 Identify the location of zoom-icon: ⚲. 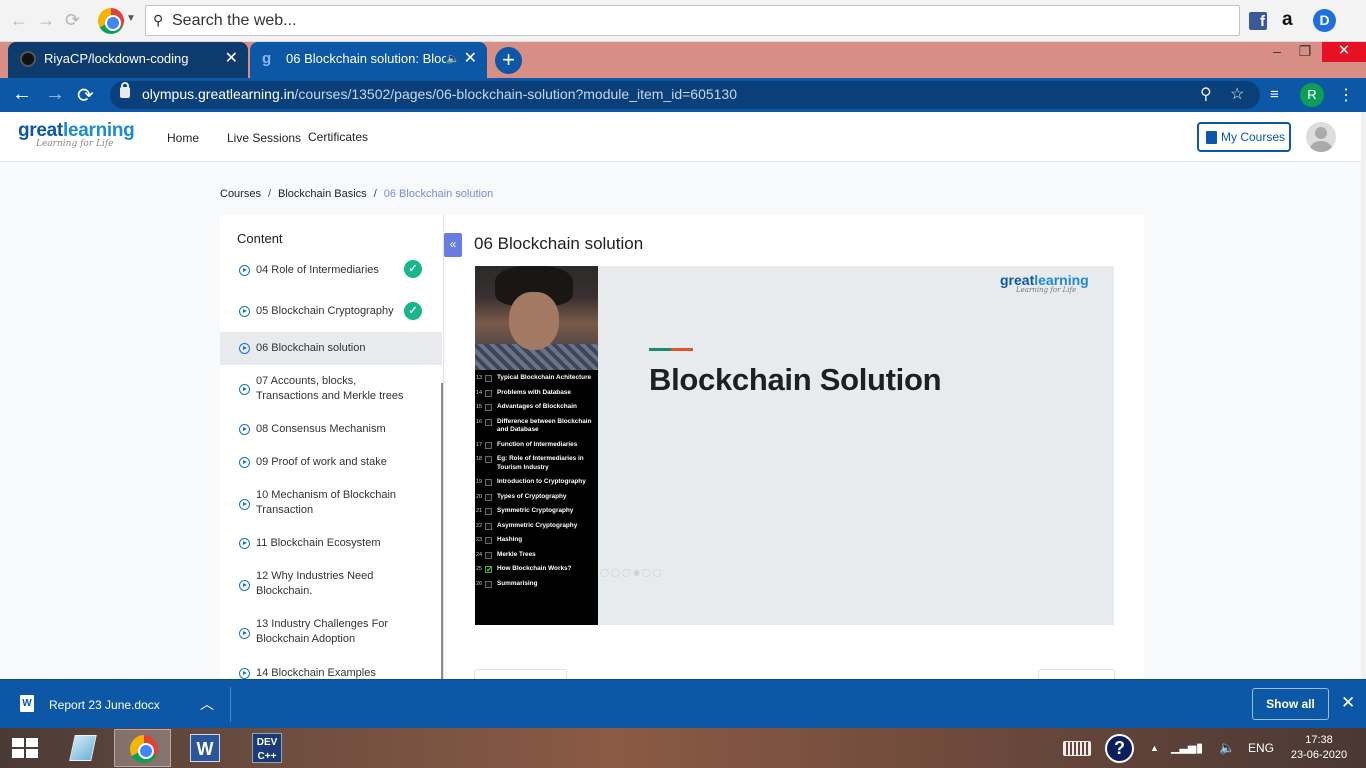
(1206, 94).